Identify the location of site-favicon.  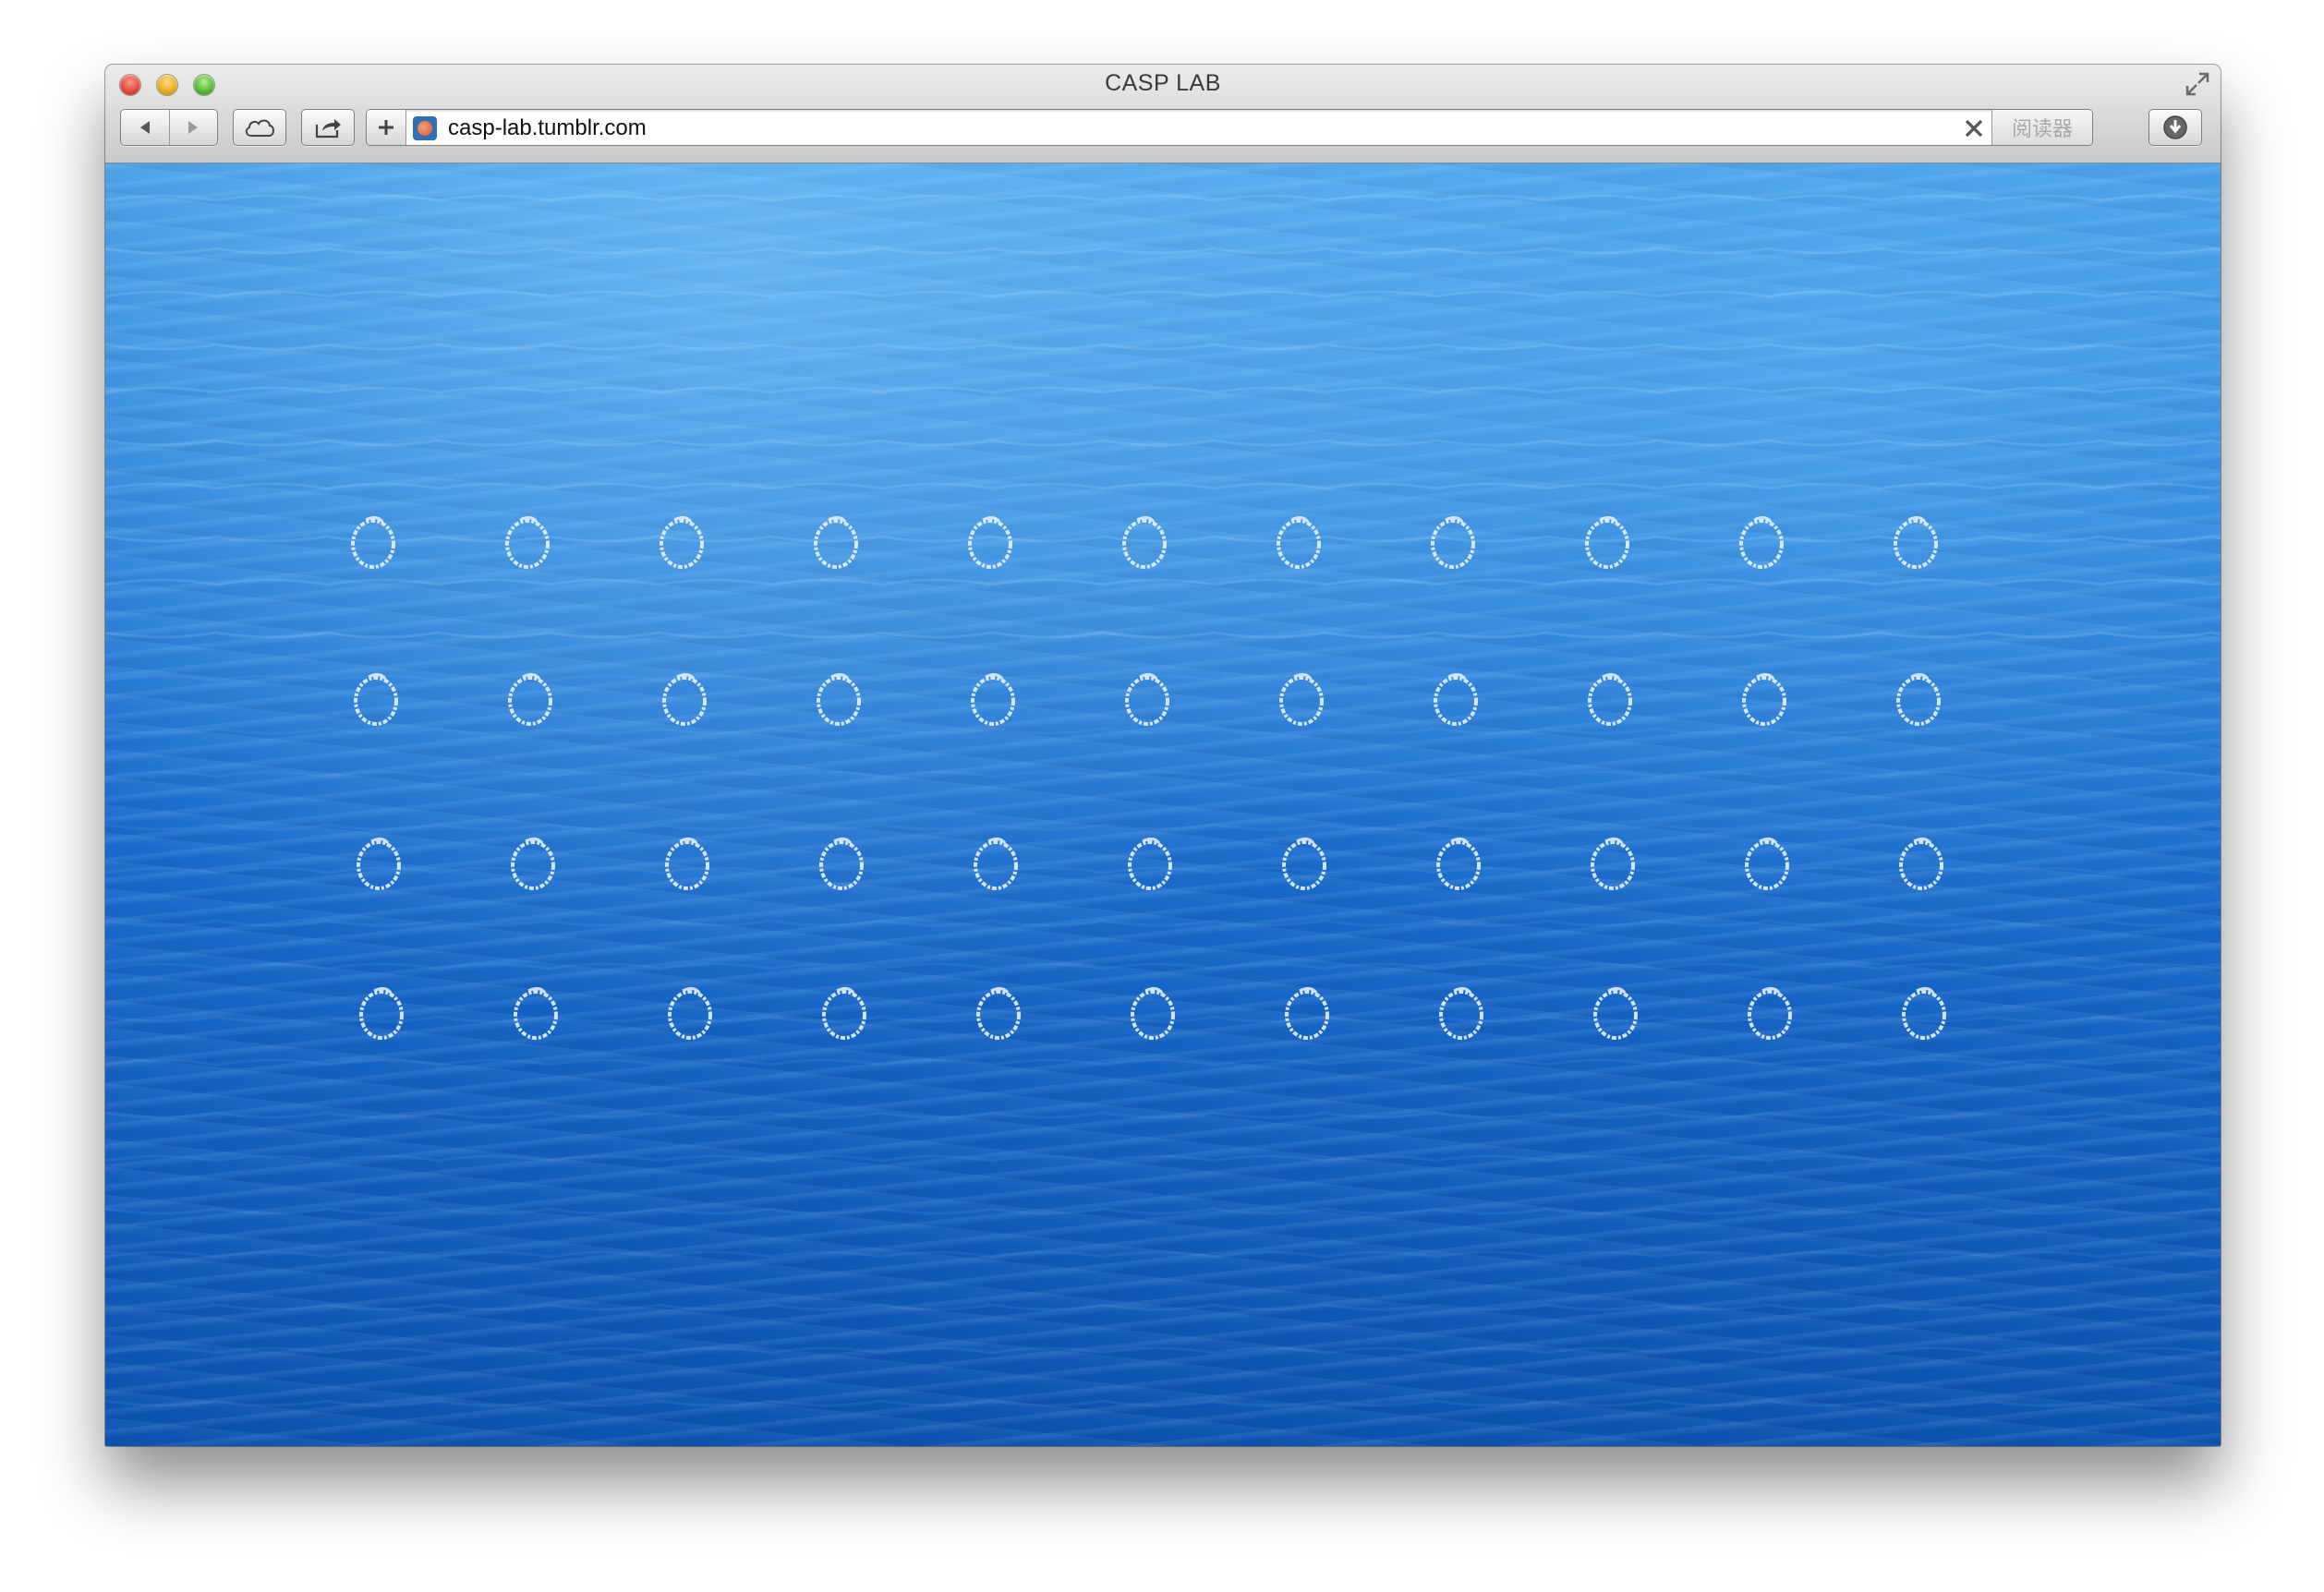
(425, 128).